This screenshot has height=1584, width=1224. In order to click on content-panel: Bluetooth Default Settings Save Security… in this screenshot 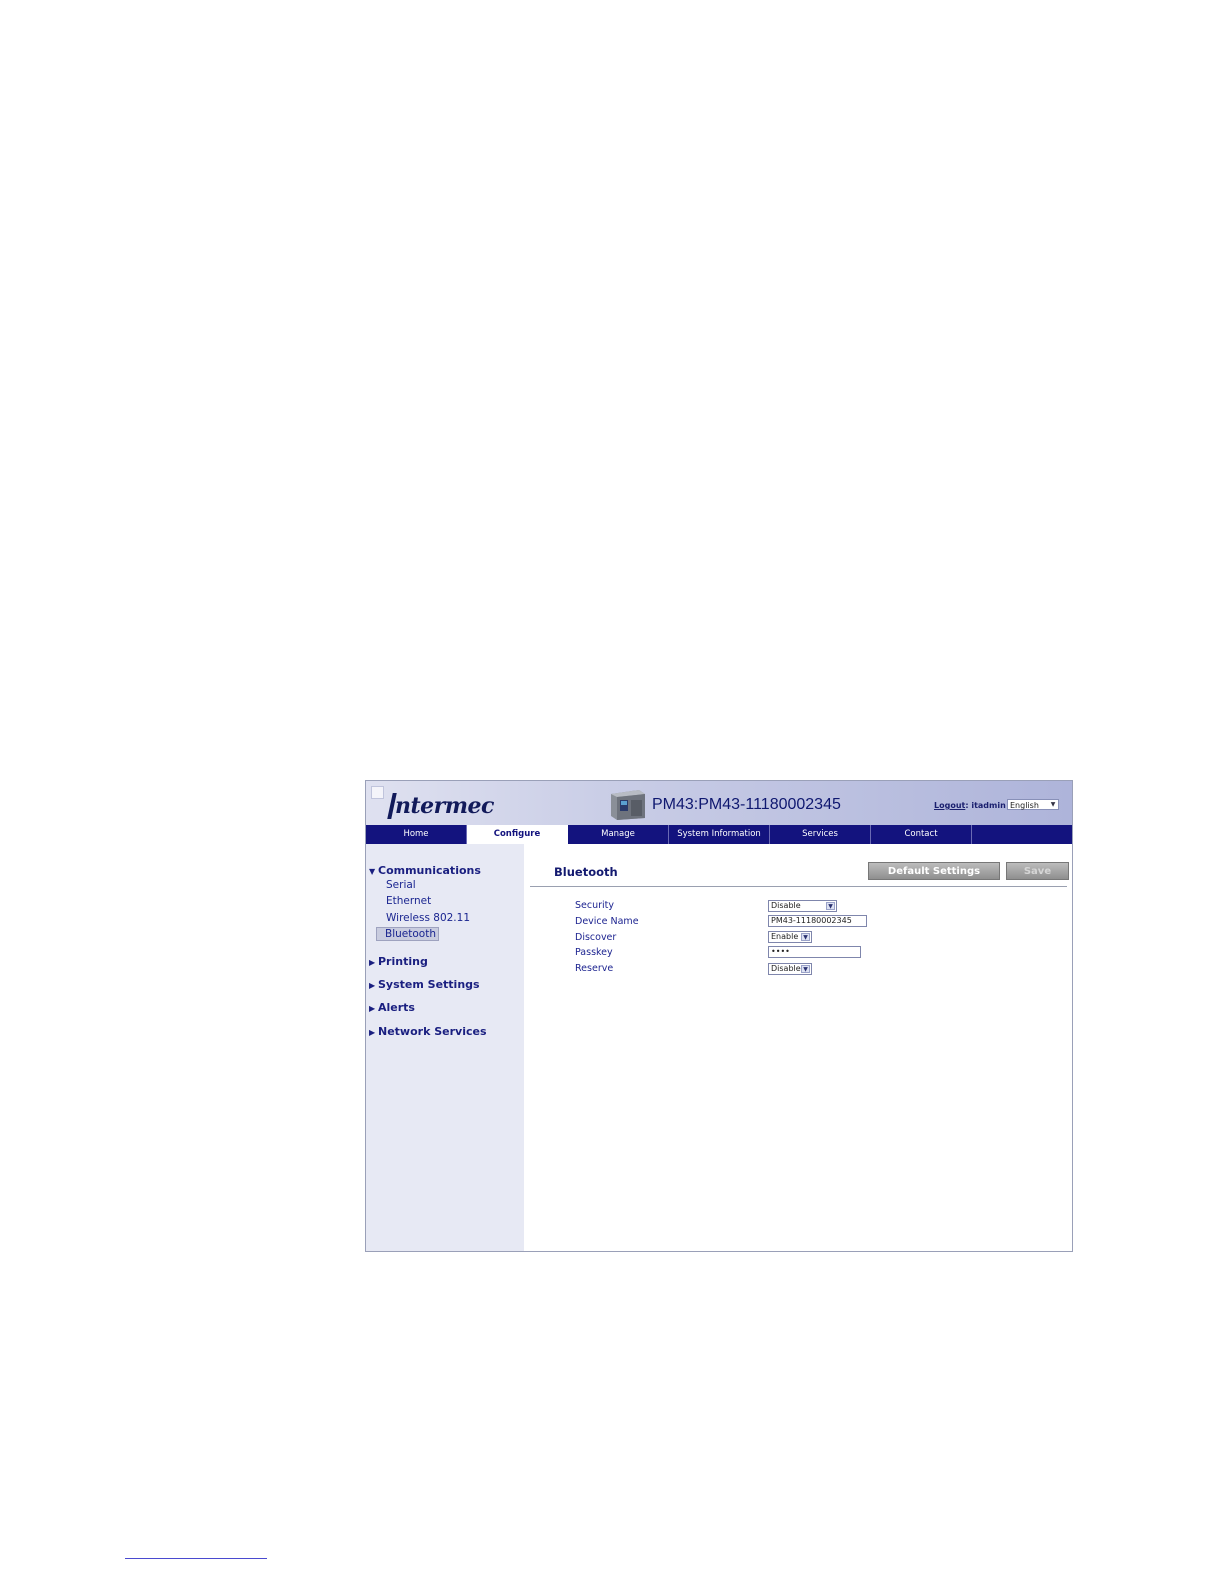, I will do `click(798, 1047)`.